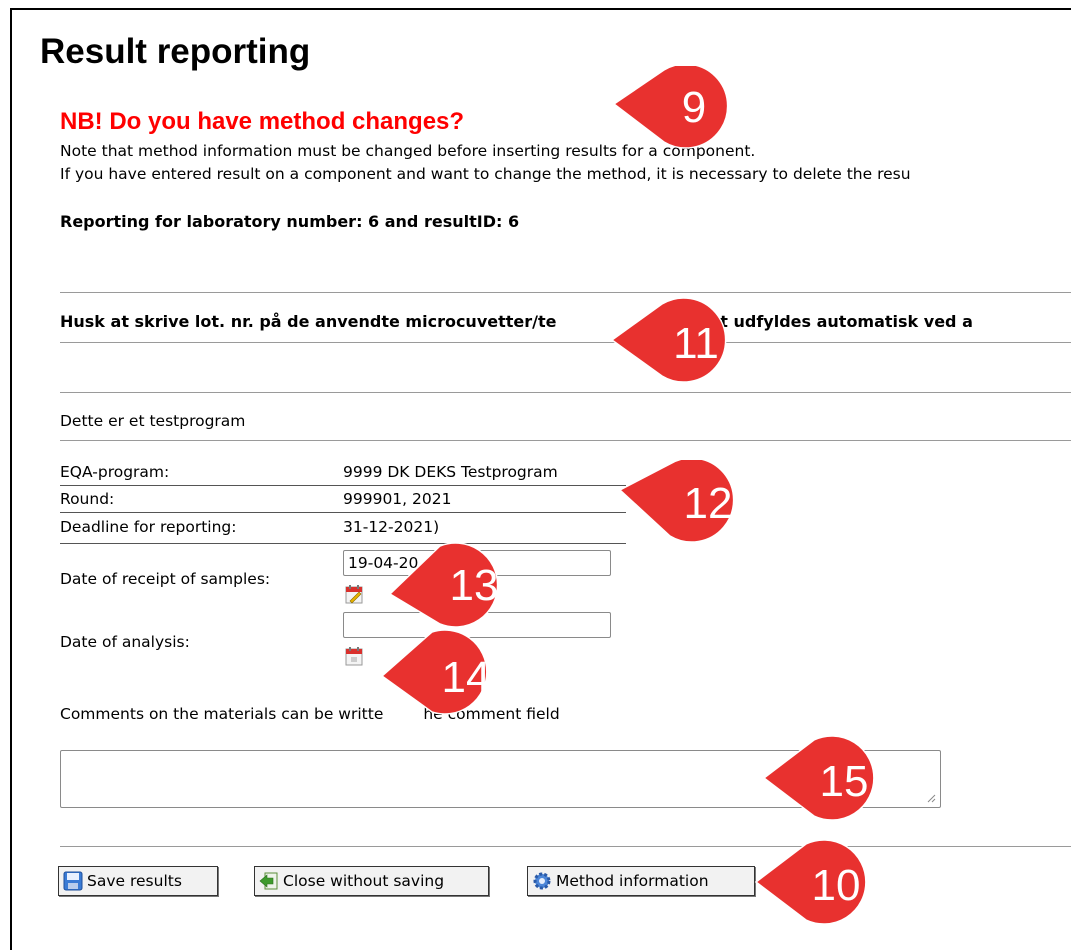  Describe the element at coordinates (115, 472) in the screenshot. I see `eqa-program-label: EQA-program:` at that location.